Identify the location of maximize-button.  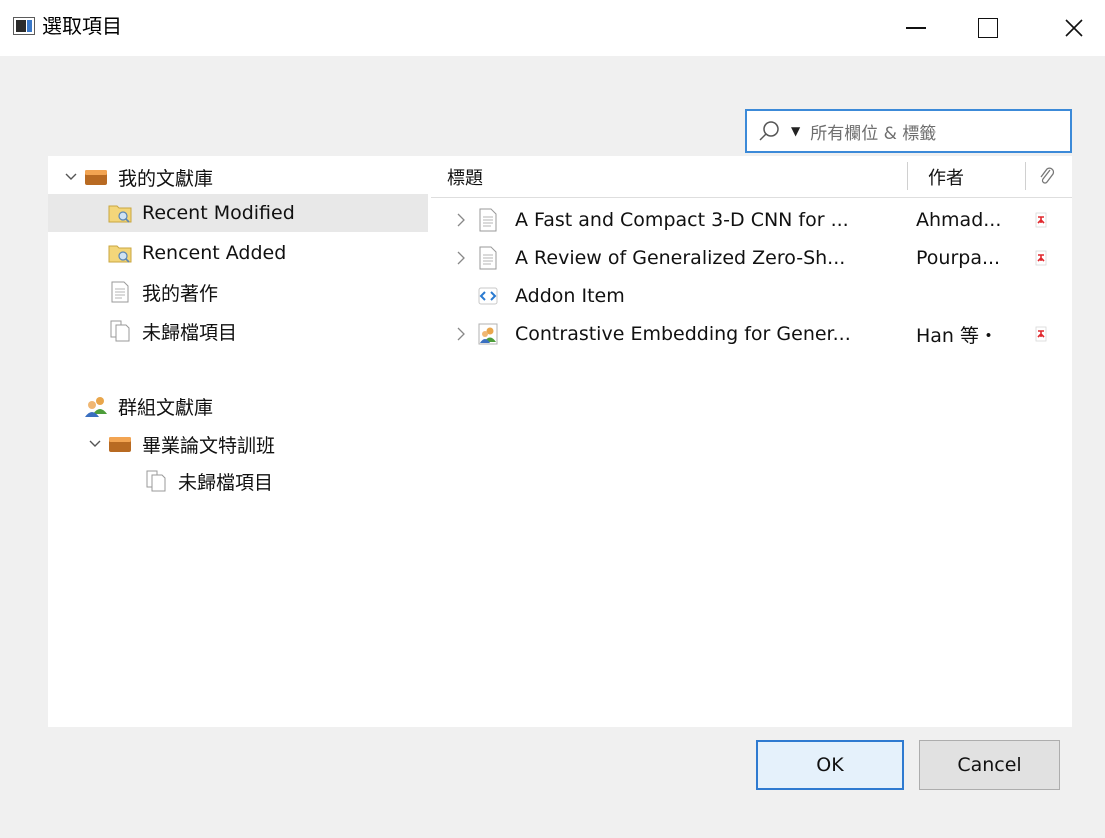
(988, 28).